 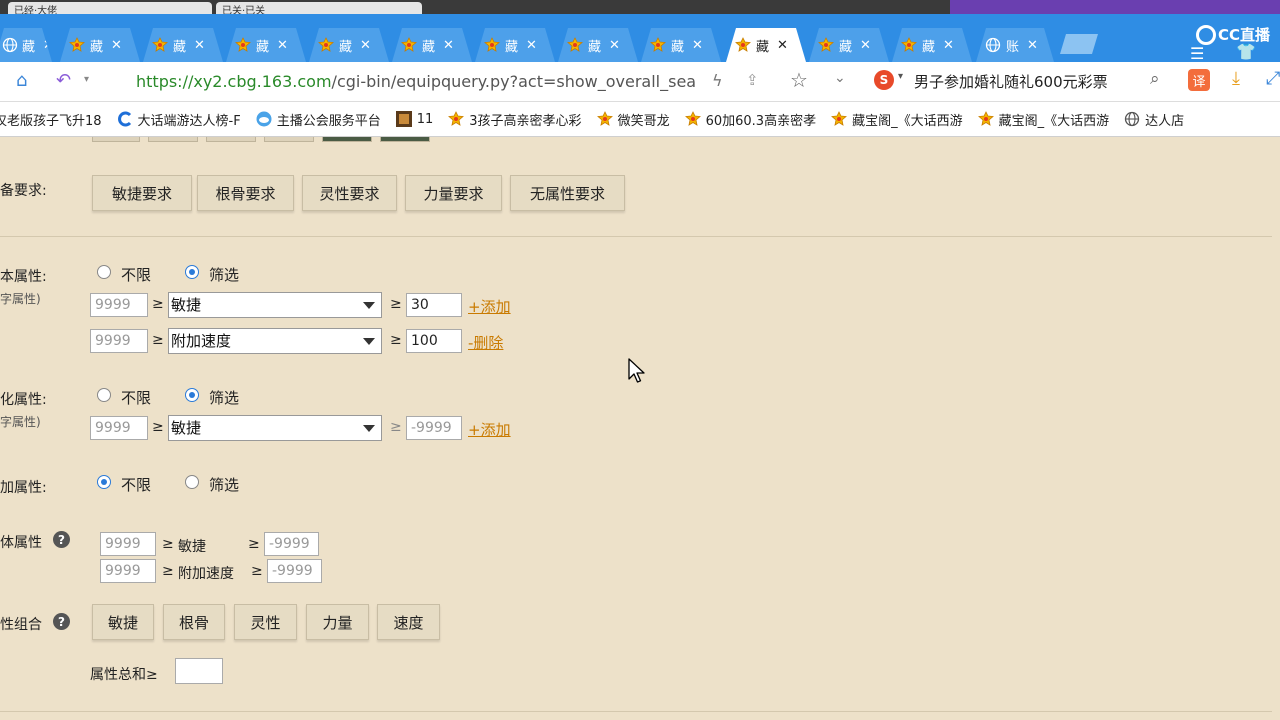 I want to click on strength-req-button: 力量要求, so click(x=453, y=193).